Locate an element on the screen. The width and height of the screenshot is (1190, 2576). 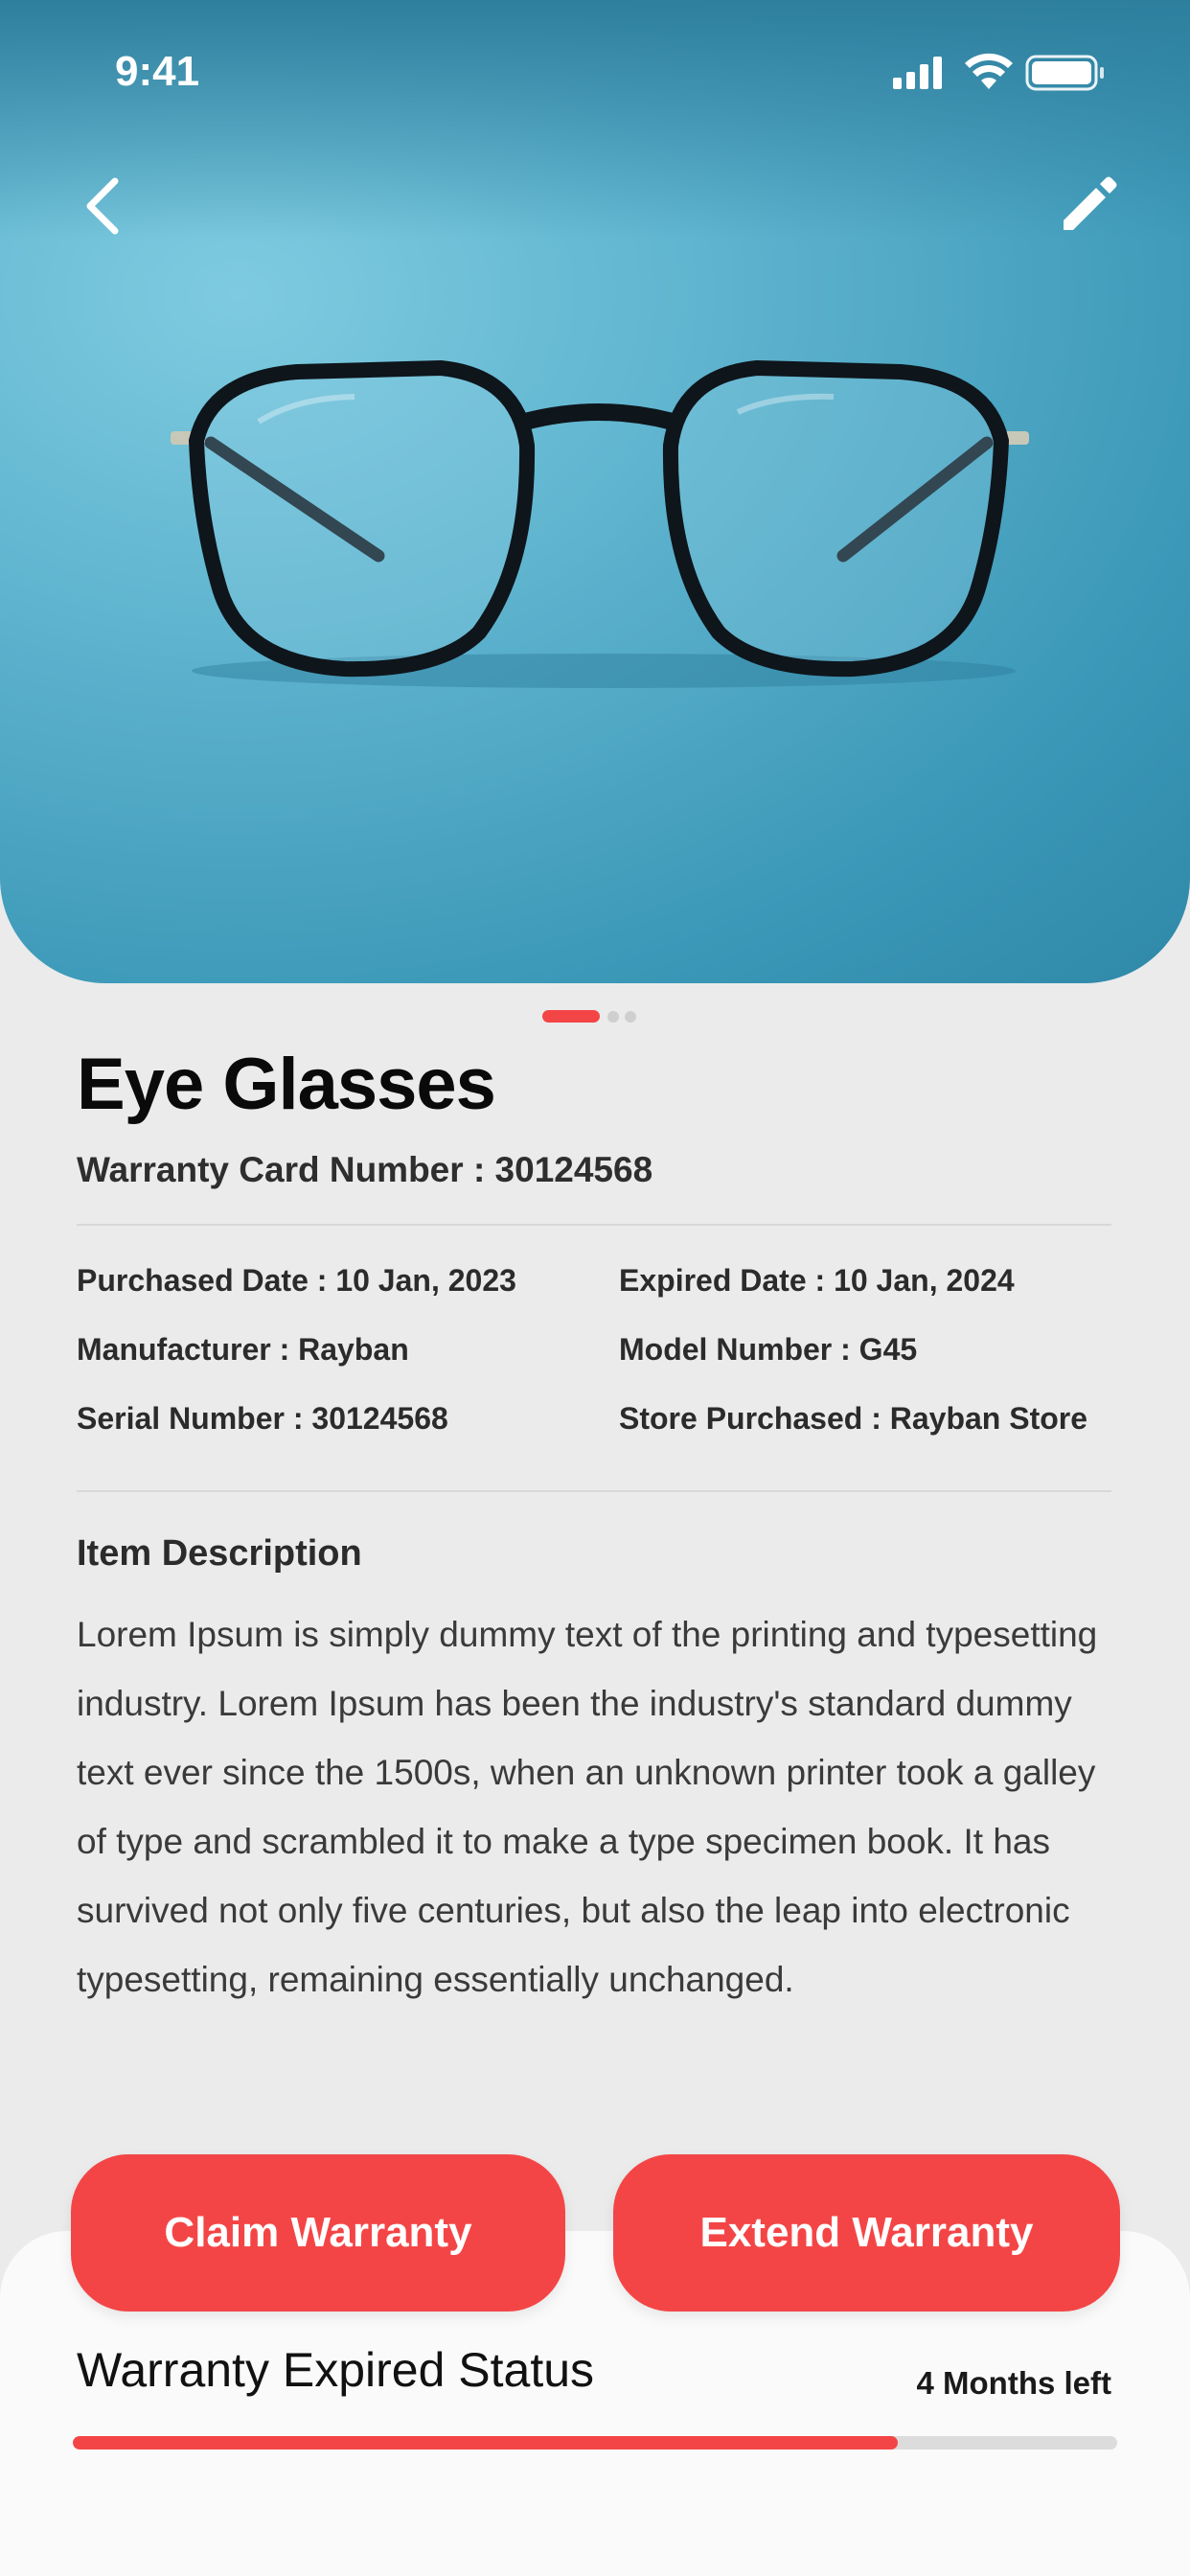
manufacturer: Manufacturer : Rayban is located at coordinates (243, 1349).